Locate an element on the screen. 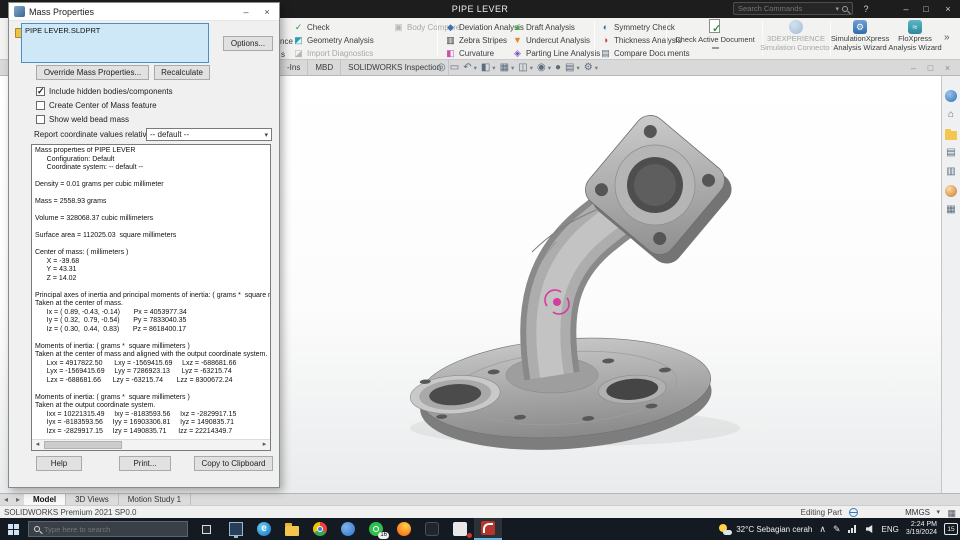  ribbon-item-curvature: ◧ Curvature is located at coordinates (469, 53).